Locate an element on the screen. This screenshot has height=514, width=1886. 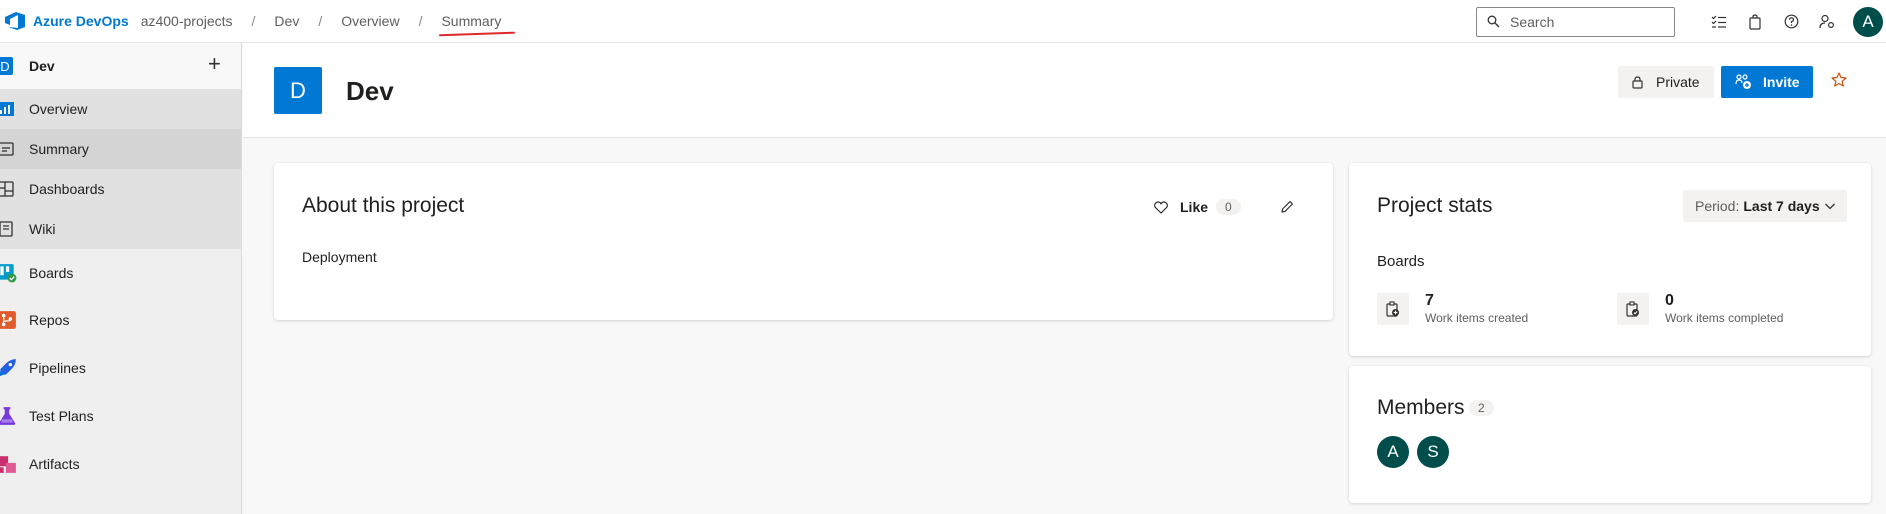
members-count-badge: 2 is located at coordinates (1481, 408).